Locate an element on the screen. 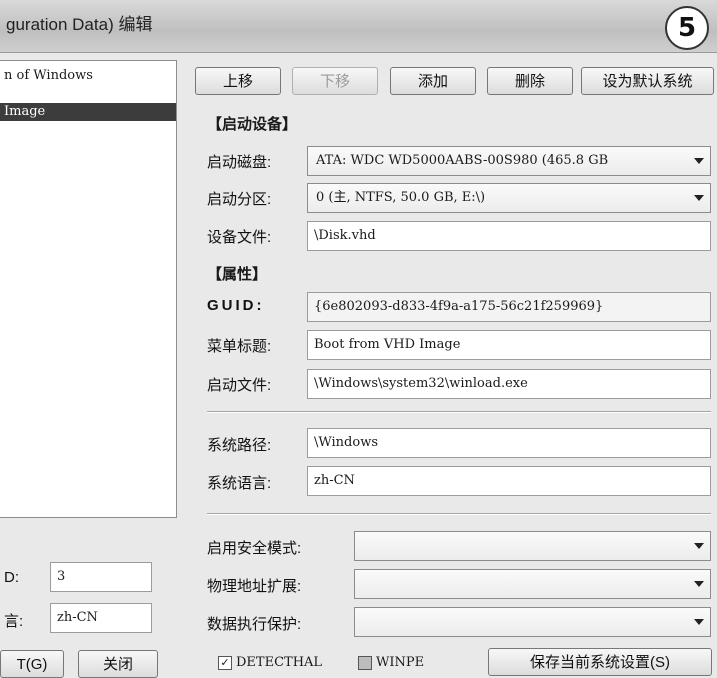 Image resolution: width=717 pixels, height=678 pixels. boot-partition-value: 0 (主, NTFS, 50.0 GB, E:\) is located at coordinates (401, 197).